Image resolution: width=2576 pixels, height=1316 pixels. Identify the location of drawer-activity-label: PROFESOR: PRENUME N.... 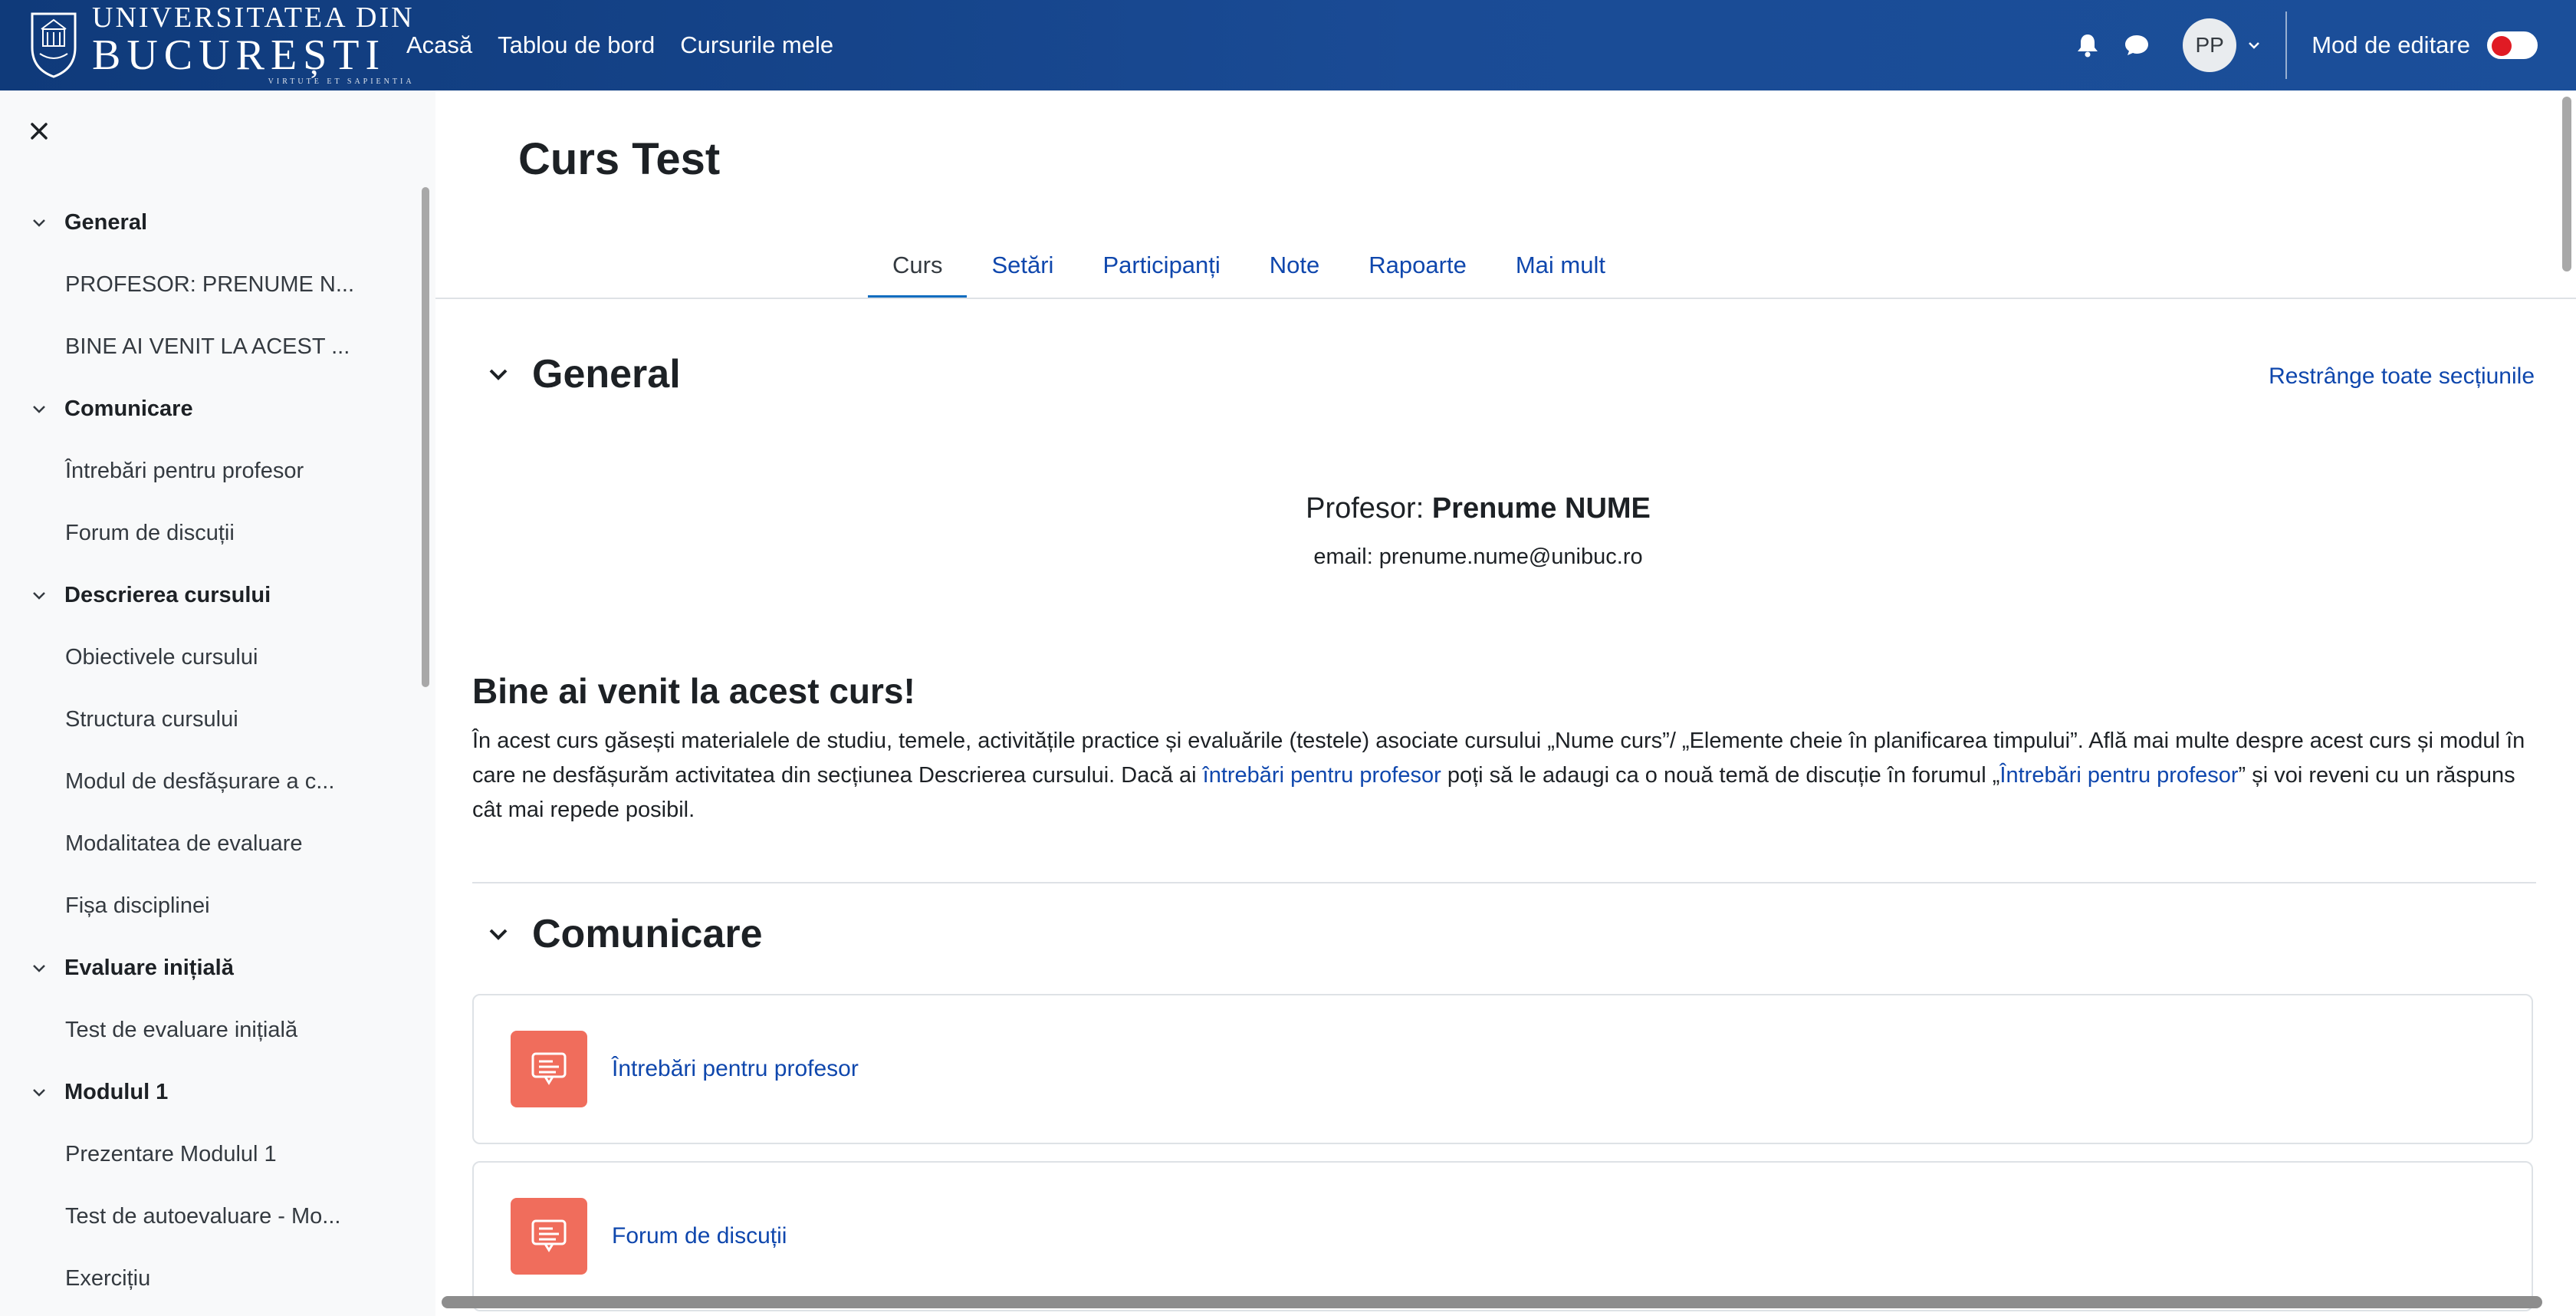
(210, 284).